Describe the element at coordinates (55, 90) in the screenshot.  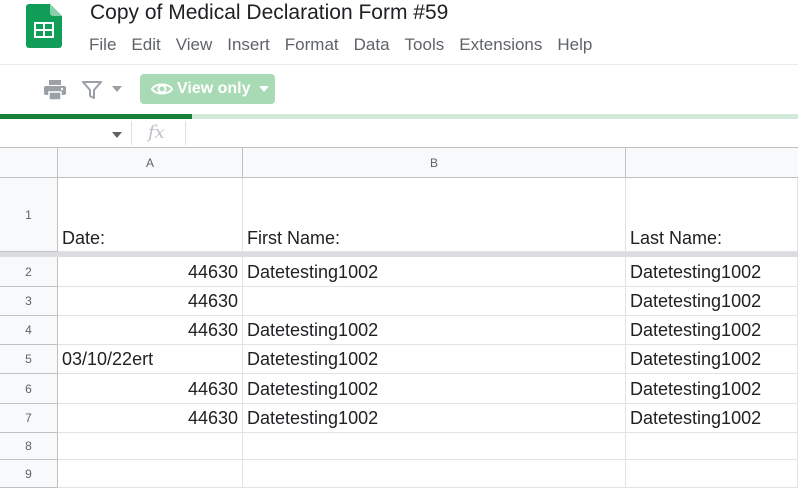
I see `print-icon` at that location.